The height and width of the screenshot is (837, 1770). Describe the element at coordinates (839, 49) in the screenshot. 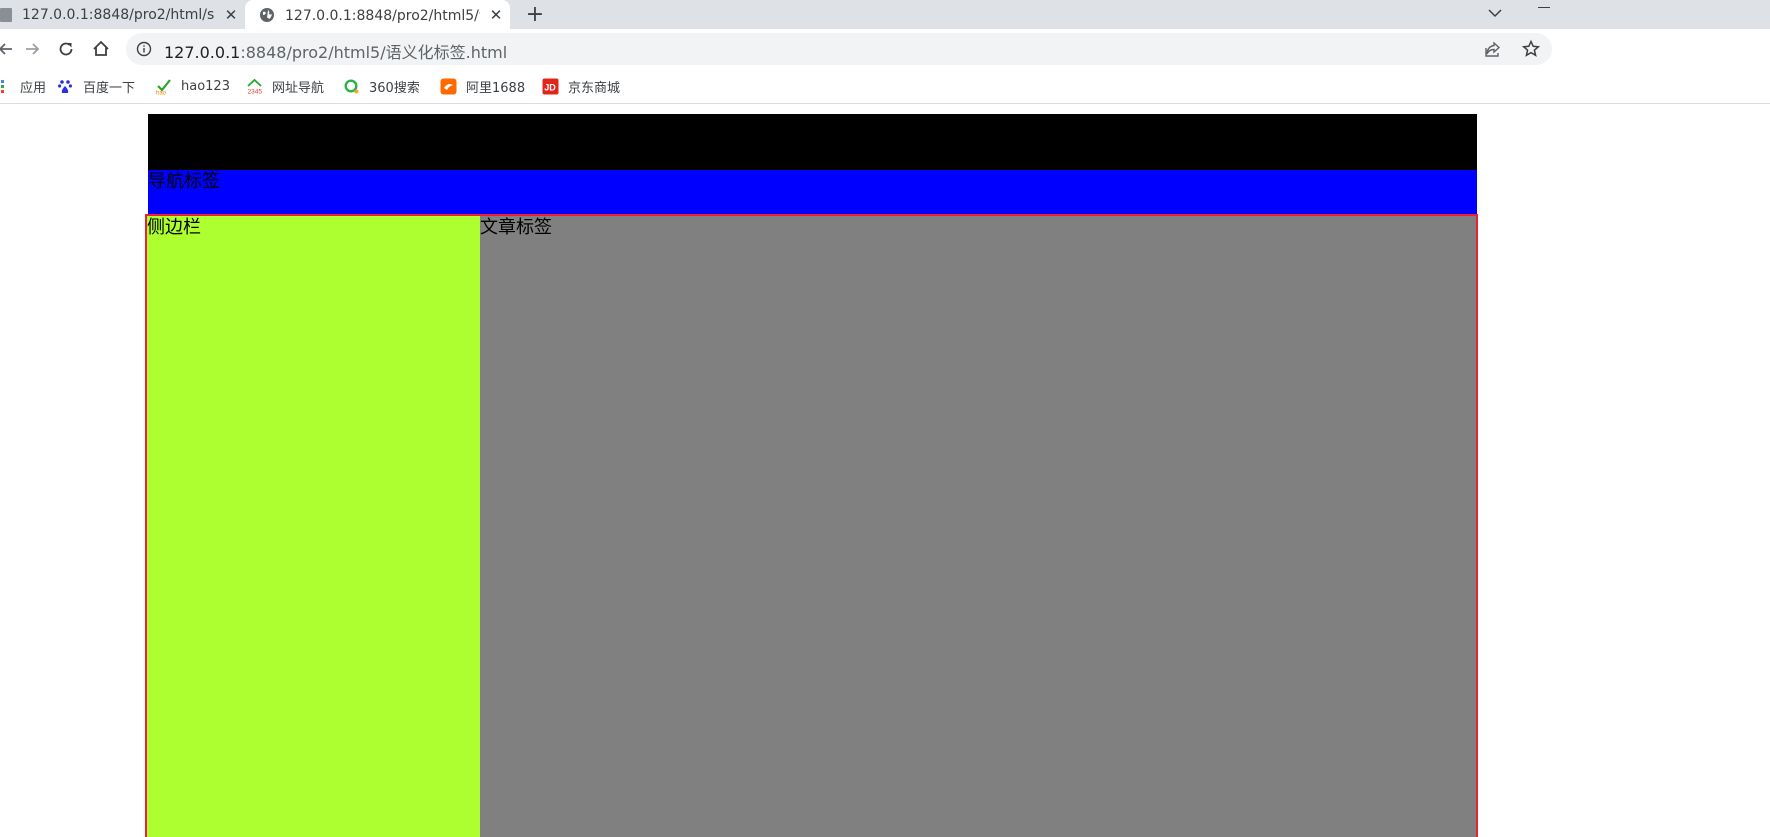

I see `address-bar: 127.0.0.1:8848/pro2/html5/语义化标签.html` at that location.